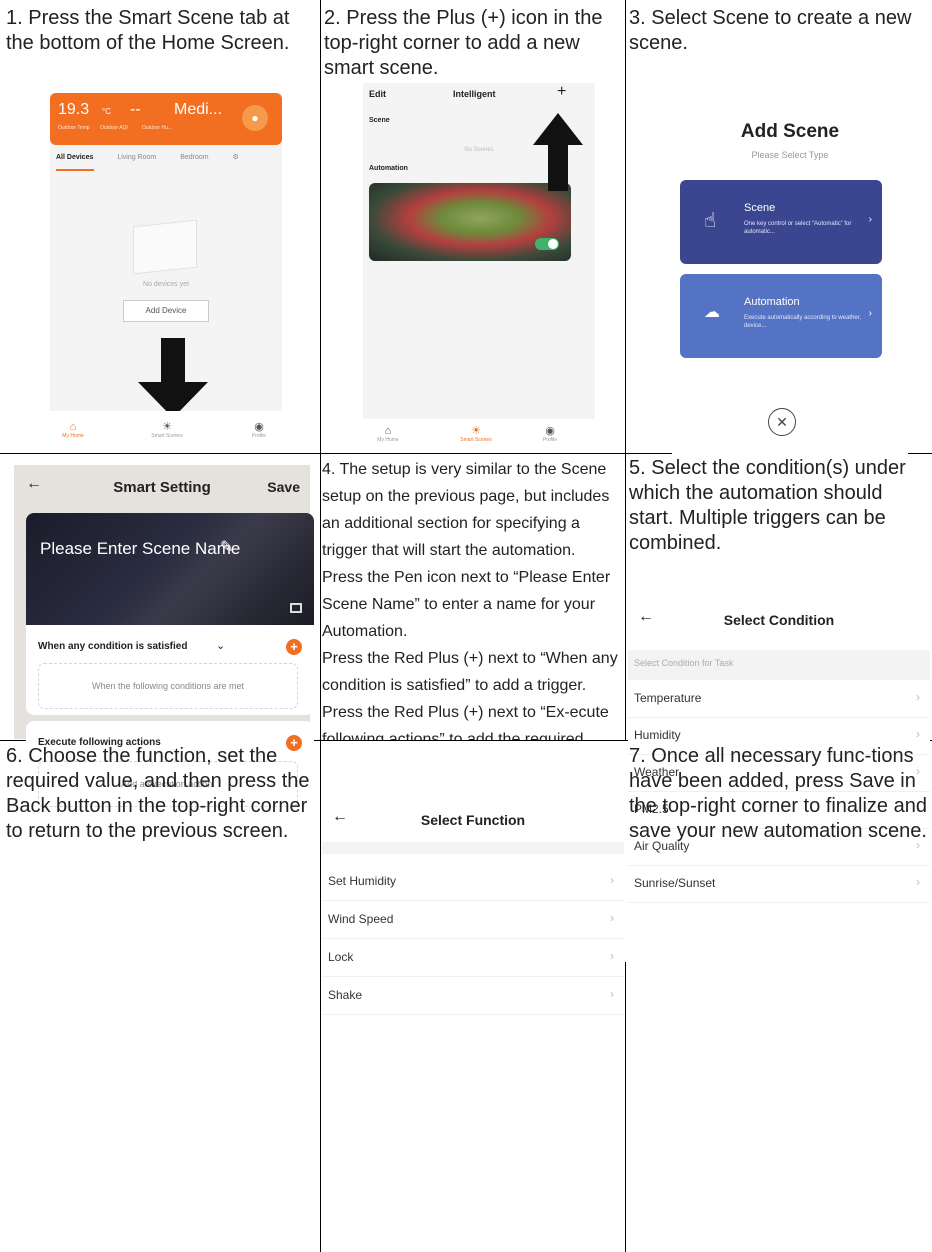  Describe the element at coordinates (166, 284) in the screenshot. I see `no-devices-text: No devices yet` at that location.